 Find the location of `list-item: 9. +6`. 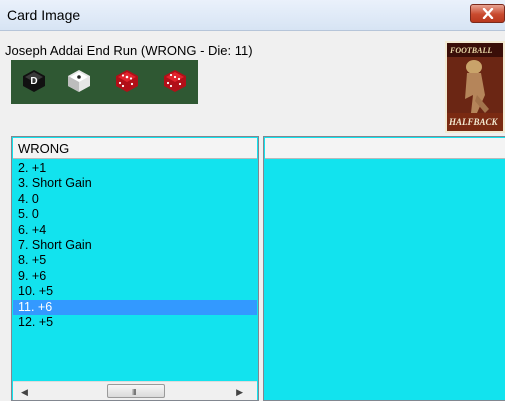

list-item: 9. +6 is located at coordinates (135, 276).